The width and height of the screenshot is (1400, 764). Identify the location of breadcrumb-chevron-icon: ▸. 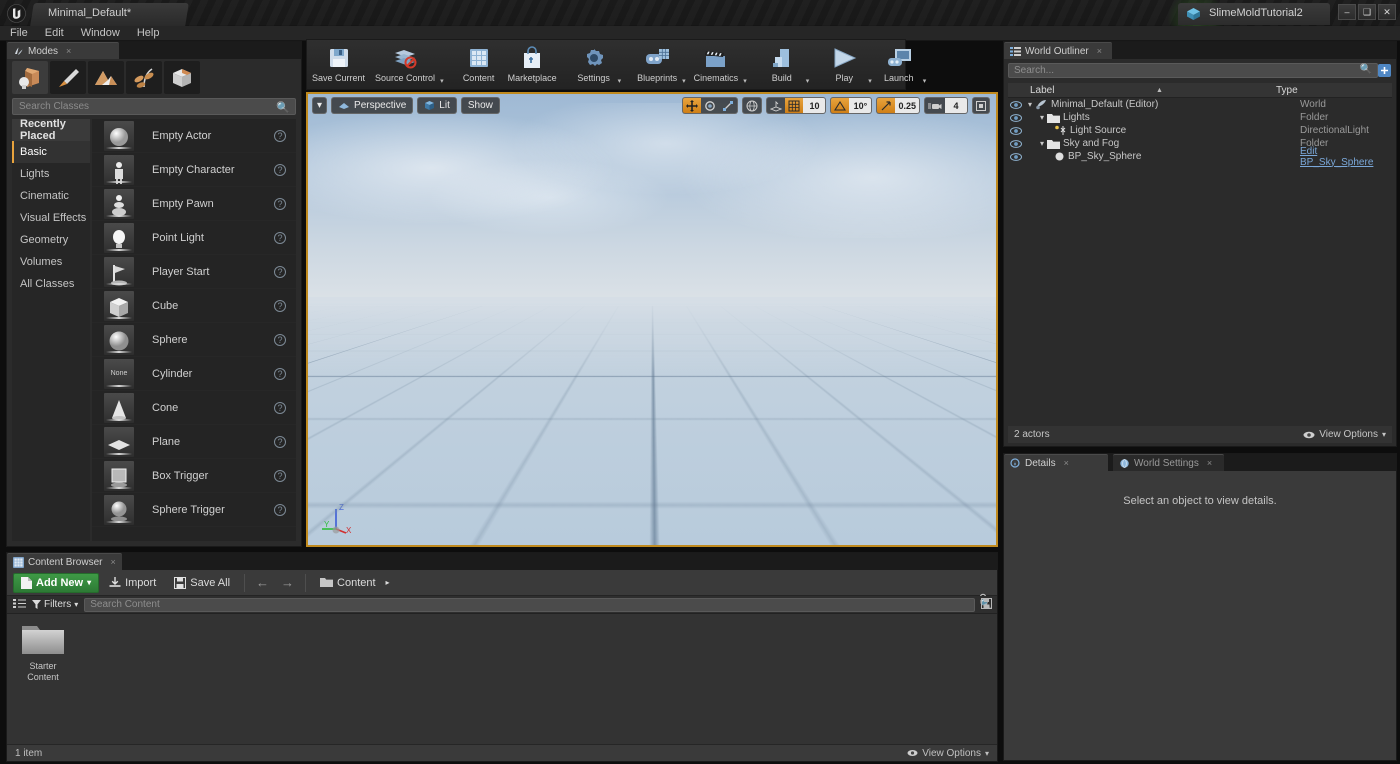
(388, 582).